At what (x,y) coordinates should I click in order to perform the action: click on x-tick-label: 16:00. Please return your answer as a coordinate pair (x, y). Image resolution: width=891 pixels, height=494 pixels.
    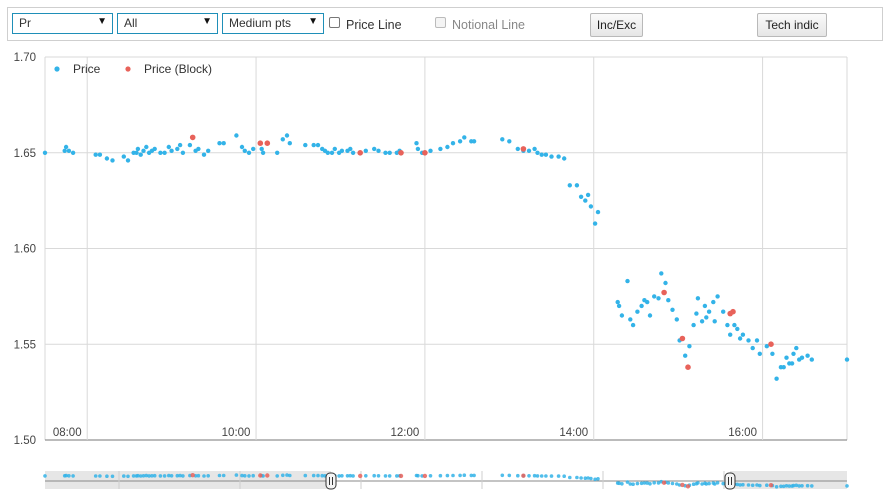
    Looking at the image, I should click on (742, 433).